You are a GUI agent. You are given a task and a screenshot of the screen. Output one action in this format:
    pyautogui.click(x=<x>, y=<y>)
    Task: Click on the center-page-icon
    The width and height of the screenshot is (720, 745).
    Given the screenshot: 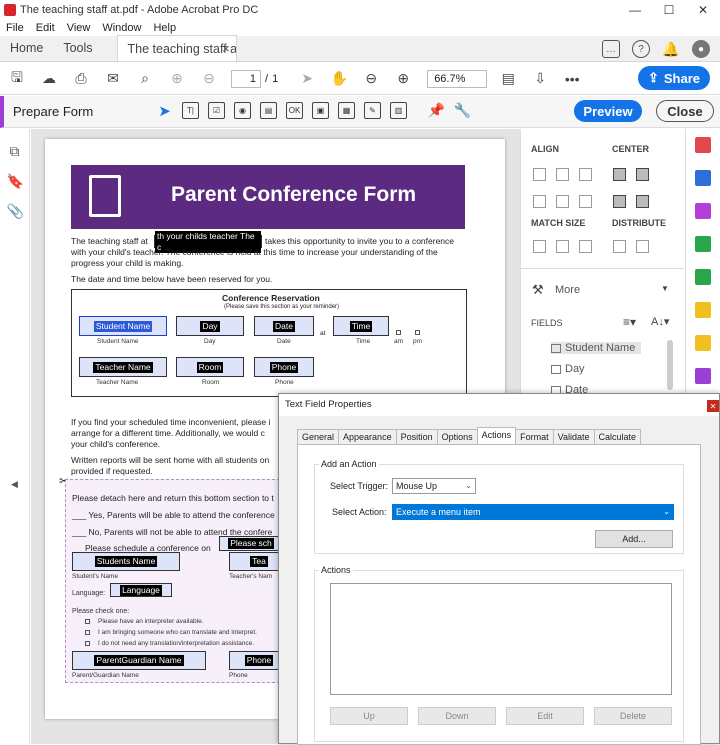 What is the action you would take?
    pyautogui.click(x=642, y=201)
    